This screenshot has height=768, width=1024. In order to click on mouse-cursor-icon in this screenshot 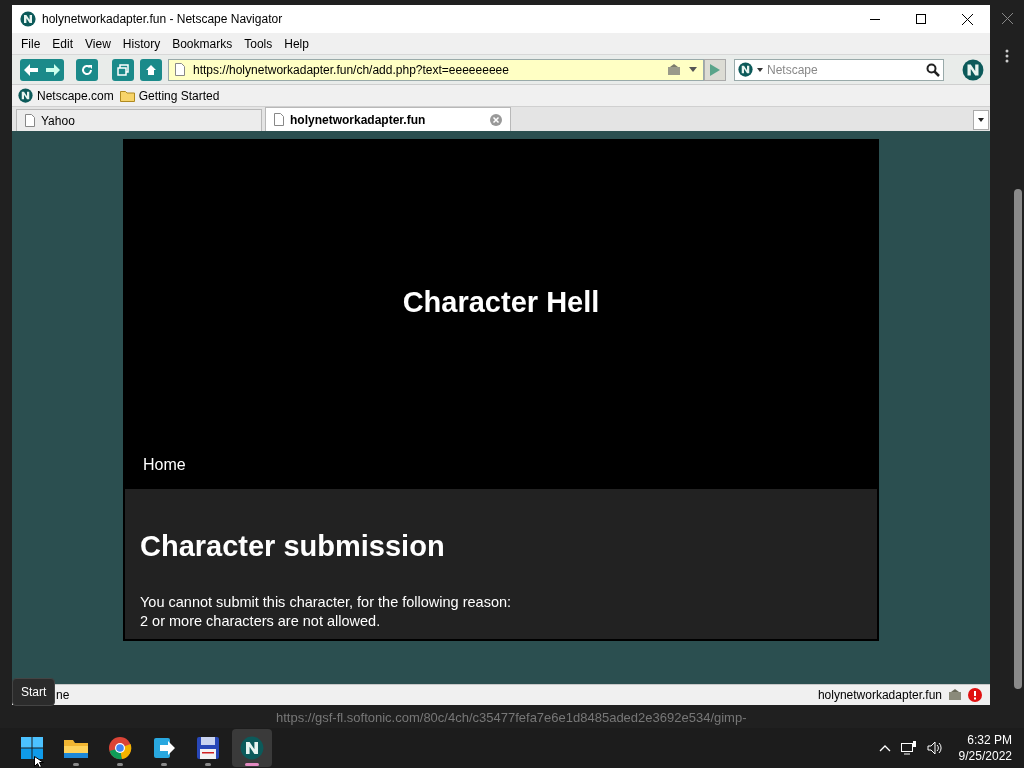, I will do `click(39, 762)`.